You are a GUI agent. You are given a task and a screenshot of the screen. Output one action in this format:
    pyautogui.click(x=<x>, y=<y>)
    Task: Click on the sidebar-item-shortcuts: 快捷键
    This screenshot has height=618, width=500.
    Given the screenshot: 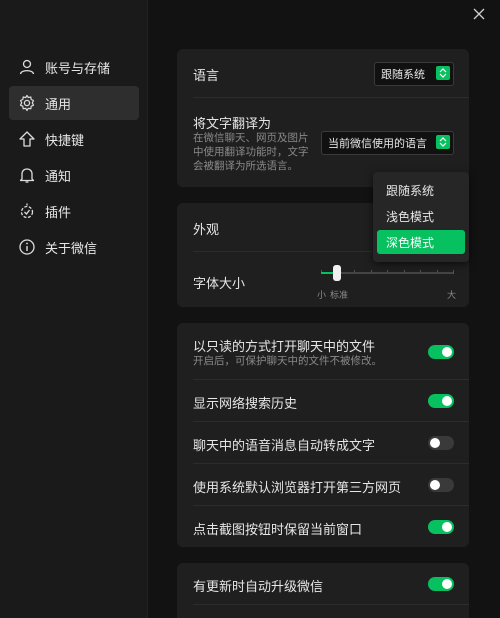 What is the action you would take?
    pyautogui.click(x=74, y=139)
    